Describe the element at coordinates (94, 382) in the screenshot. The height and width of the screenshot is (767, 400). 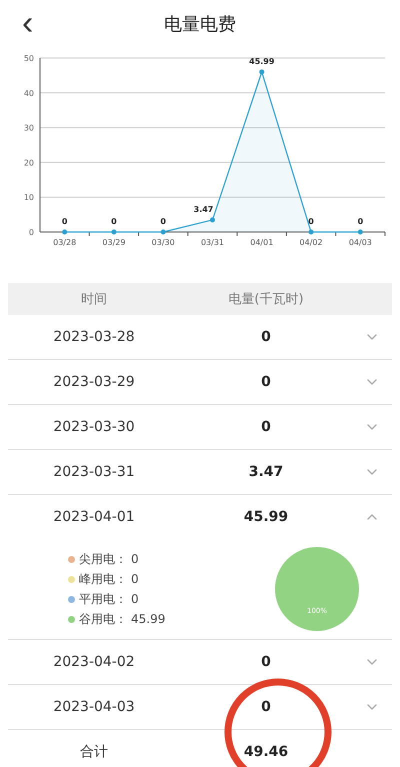
I see `date-cell-text: 2023-03-29` at that location.